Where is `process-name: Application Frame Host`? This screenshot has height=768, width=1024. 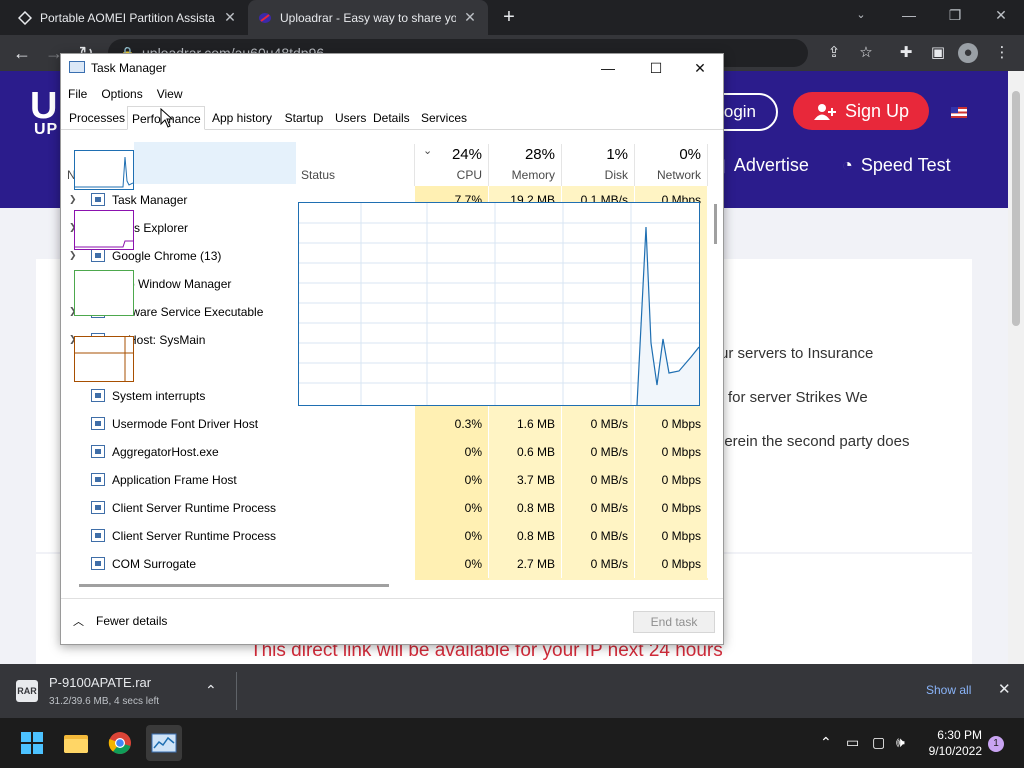 process-name: Application Frame Host is located at coordinates (174, 480).